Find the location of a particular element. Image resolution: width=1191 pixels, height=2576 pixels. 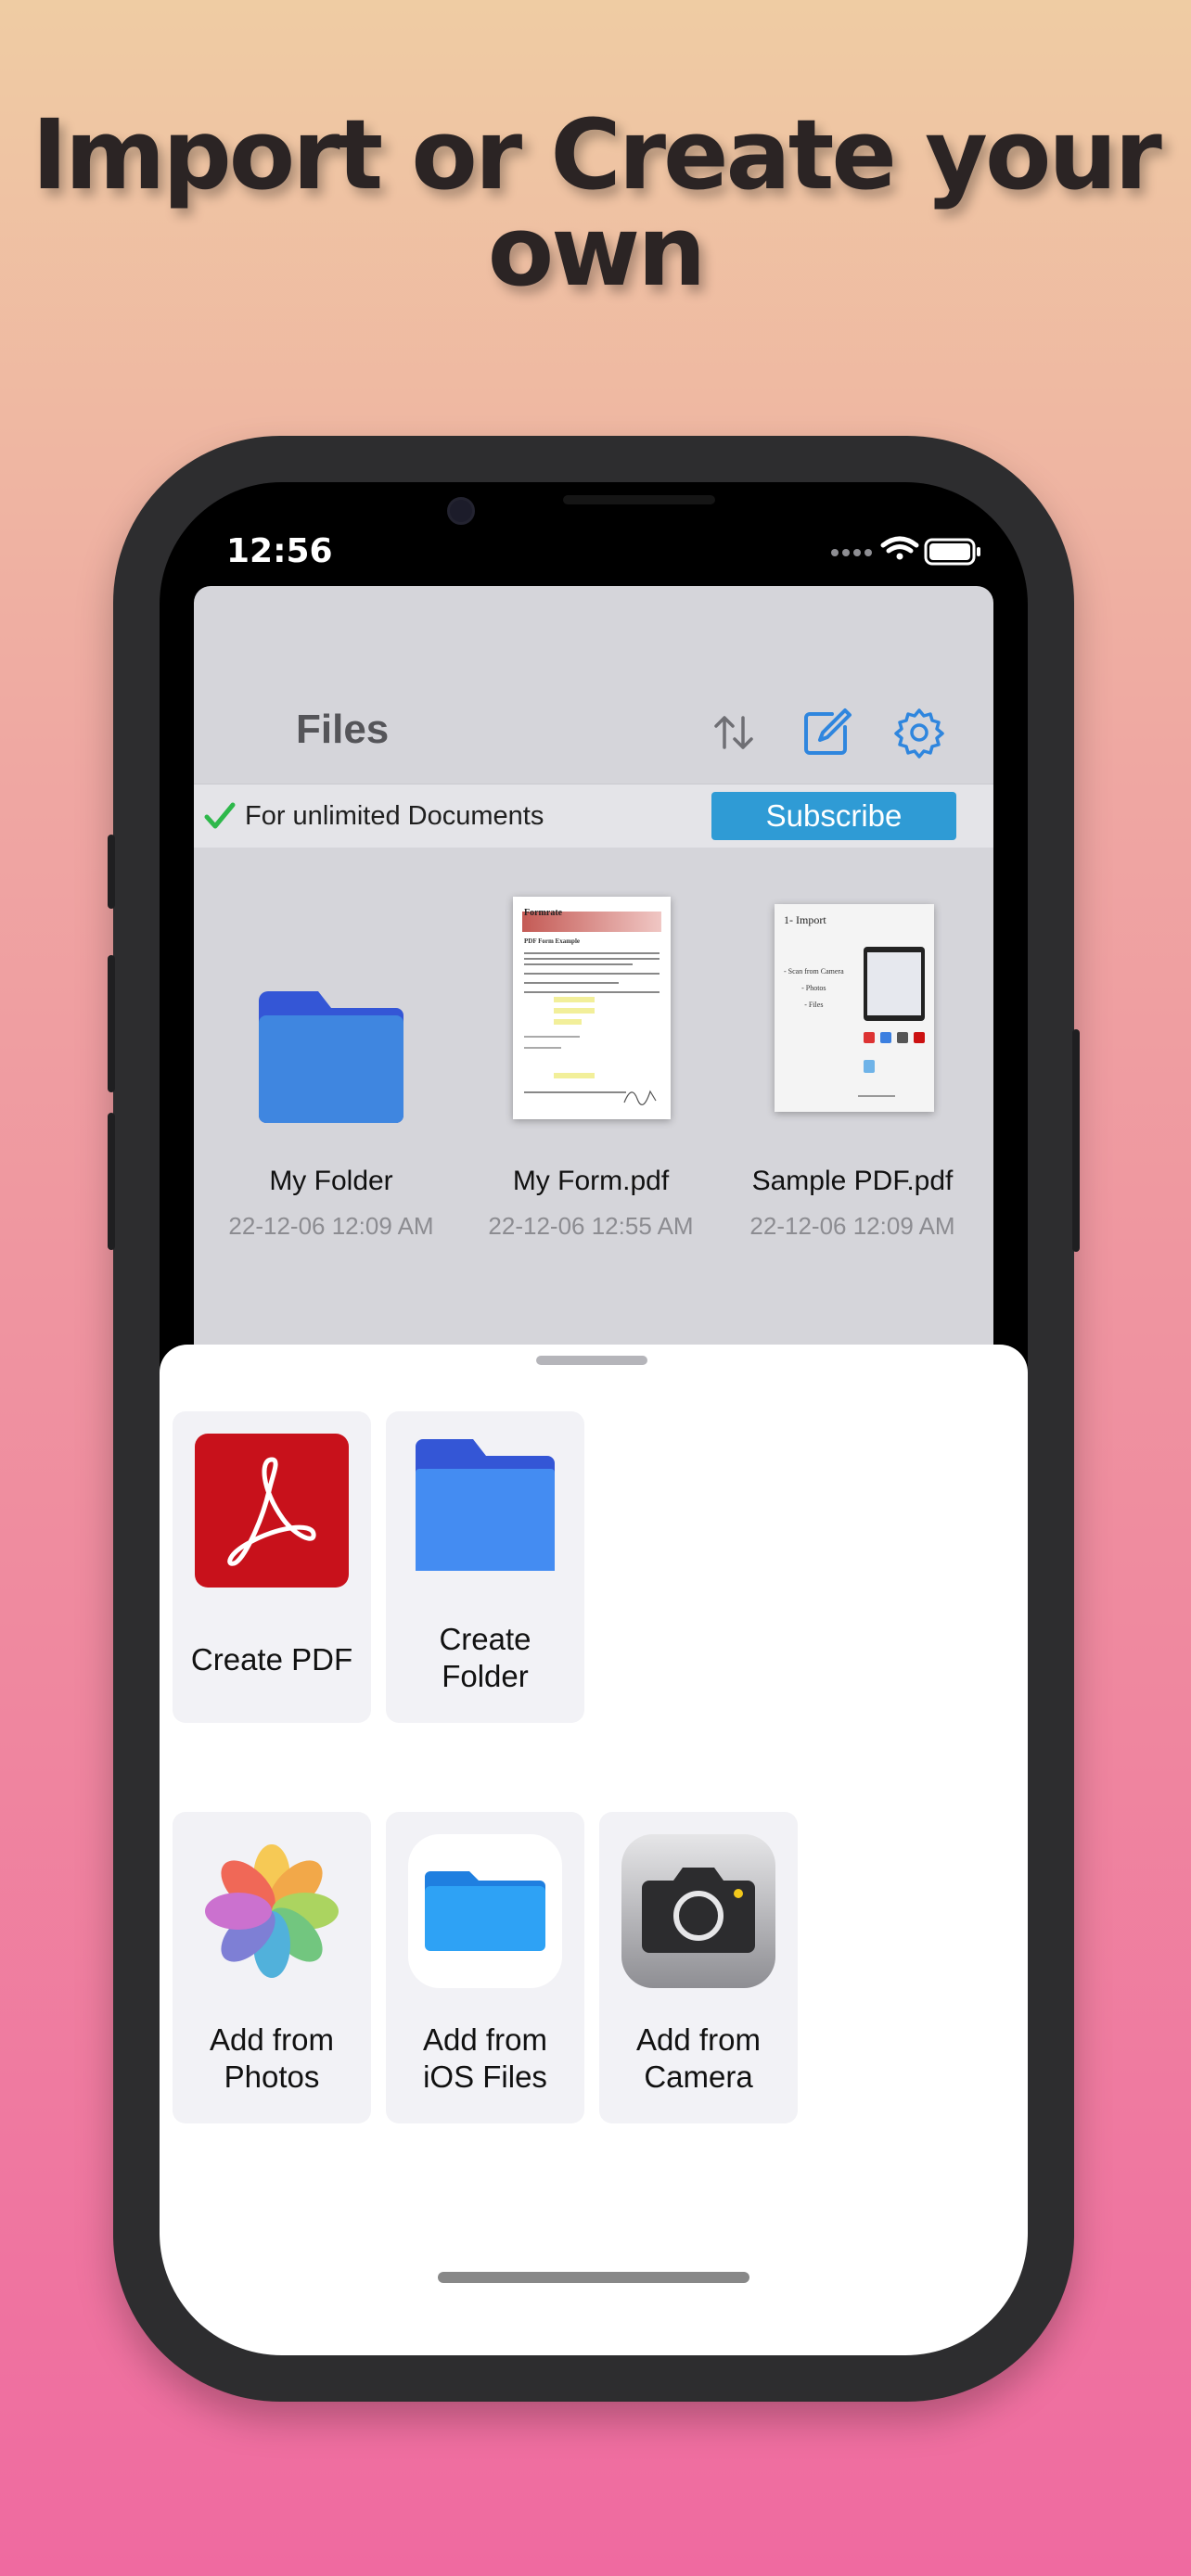

thumb-title: 1- Import is located at coordinates (805, 920).